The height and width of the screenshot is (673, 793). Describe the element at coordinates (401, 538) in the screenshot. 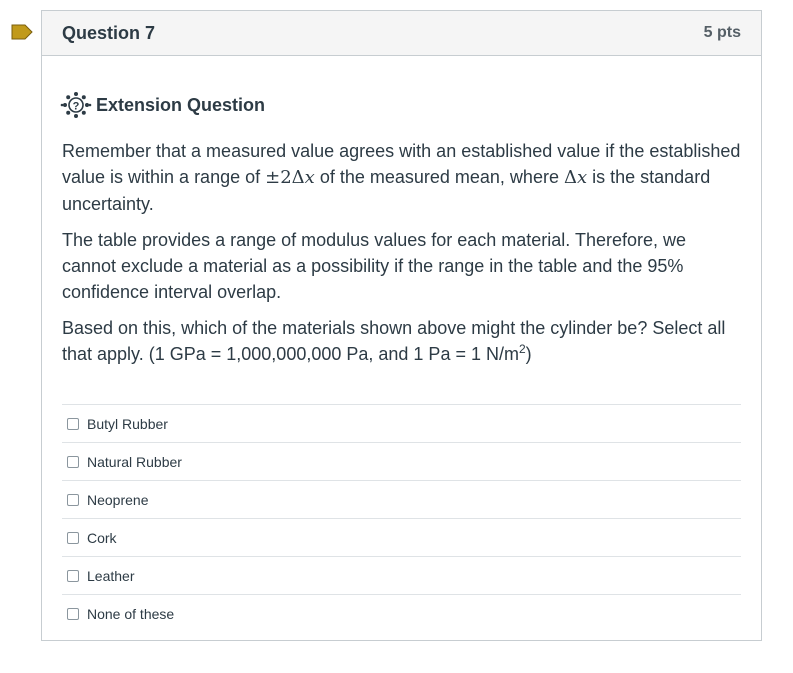

I see `answer-option-cork: Cork` at that location.